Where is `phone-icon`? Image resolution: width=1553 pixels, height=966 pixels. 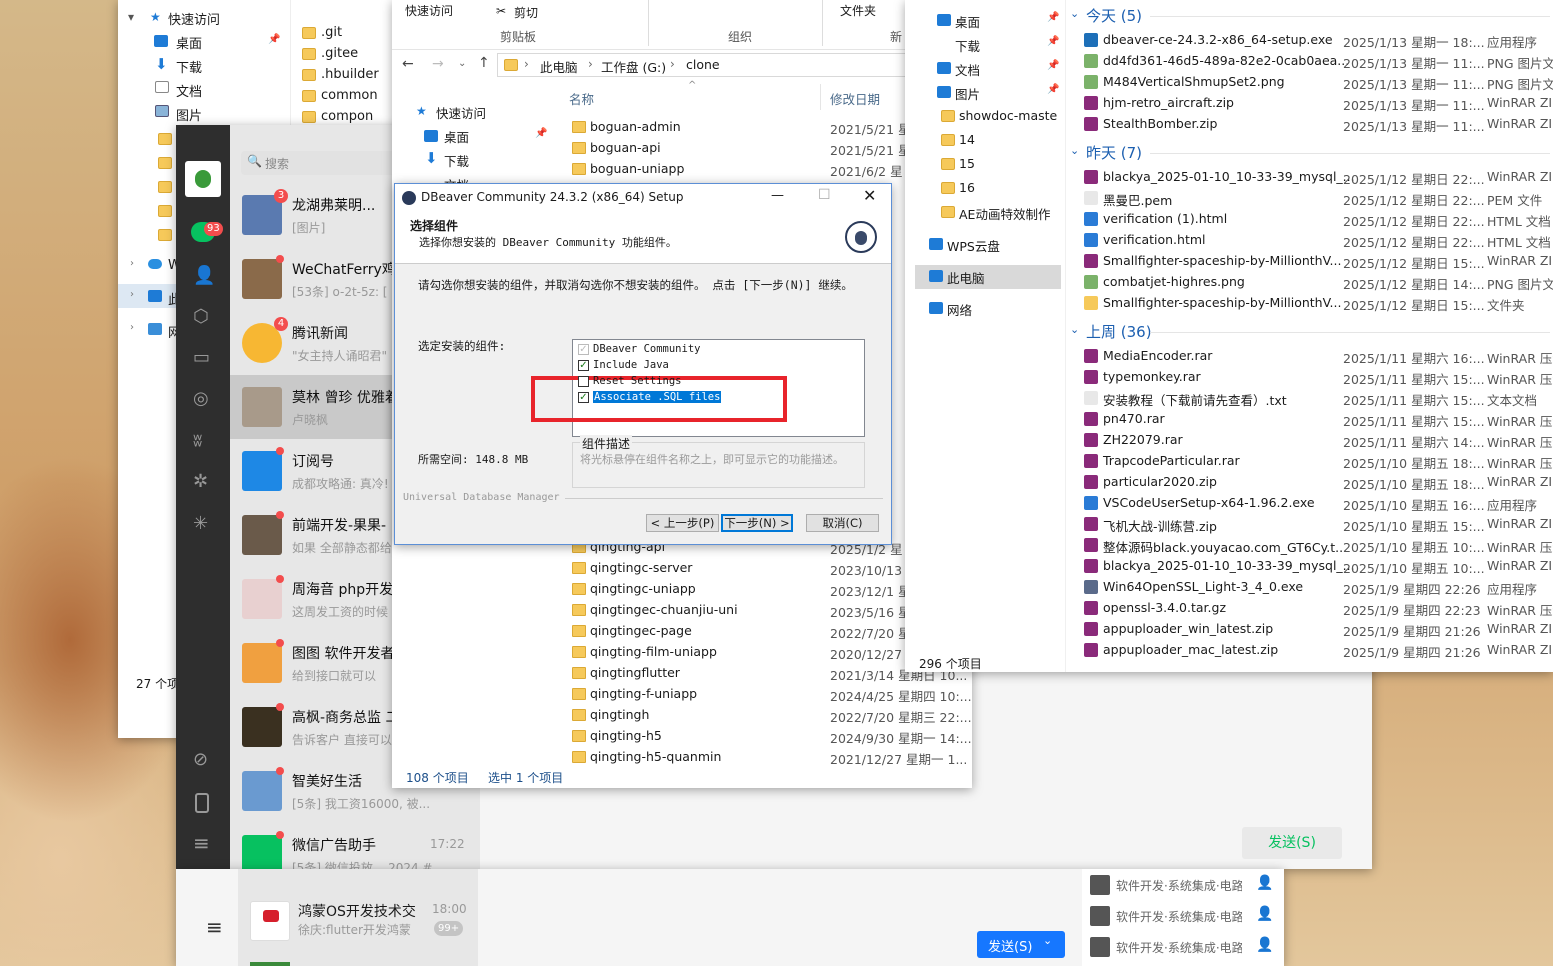 phone-icon is located at coordinates (202, 803).